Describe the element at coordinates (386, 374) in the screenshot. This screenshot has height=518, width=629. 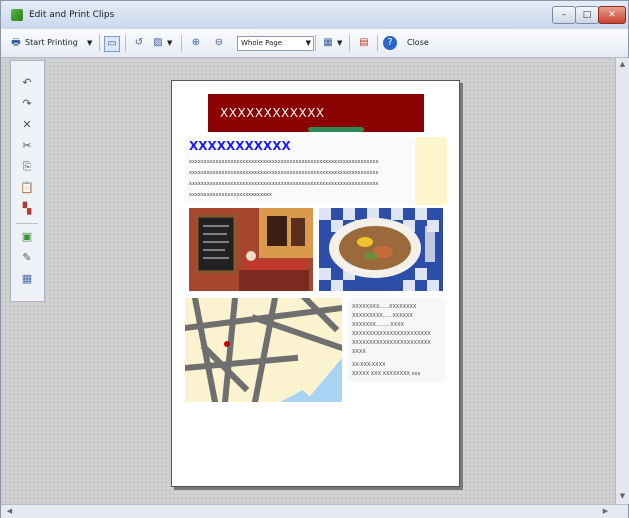
I see `info-line: XXXXX XXX XXXXXXXX xxx` at that location.